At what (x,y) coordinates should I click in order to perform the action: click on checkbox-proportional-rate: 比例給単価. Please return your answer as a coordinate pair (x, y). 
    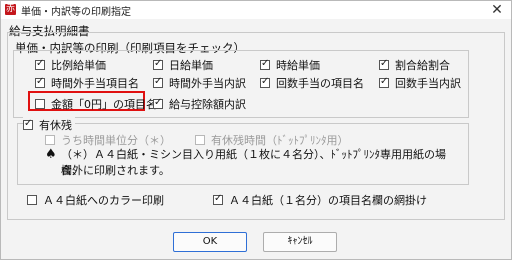
    Looking at the image, I should click on (70, 65).